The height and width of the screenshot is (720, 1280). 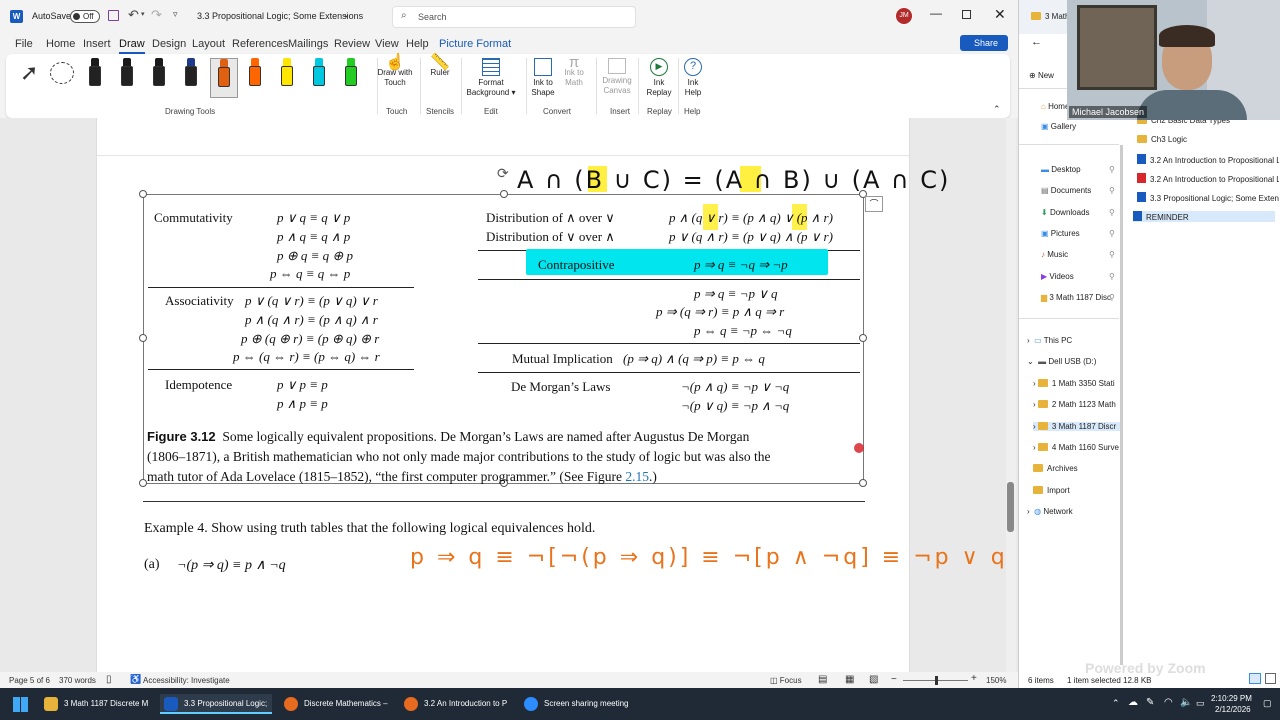 I want to click on taskbar-item-firefox-1: Discrete Mathematics –, so click(x=336, y=704).